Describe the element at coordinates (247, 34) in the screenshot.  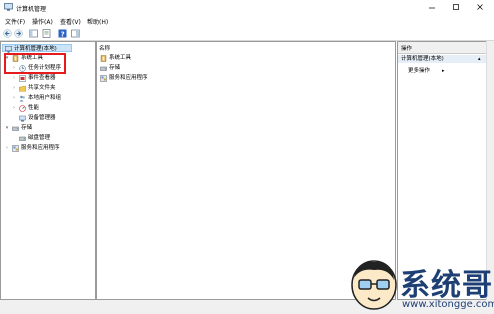
I see `toolbar: ?` at that location.